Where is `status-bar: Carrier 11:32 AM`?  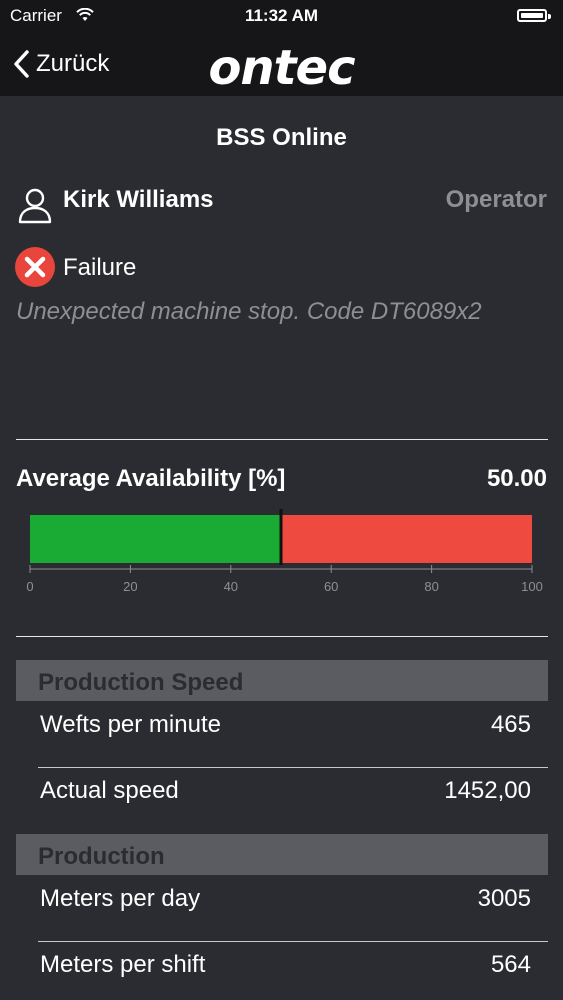
status-bar: Carrier 11:32 AM is located at coordinates (281, 16).